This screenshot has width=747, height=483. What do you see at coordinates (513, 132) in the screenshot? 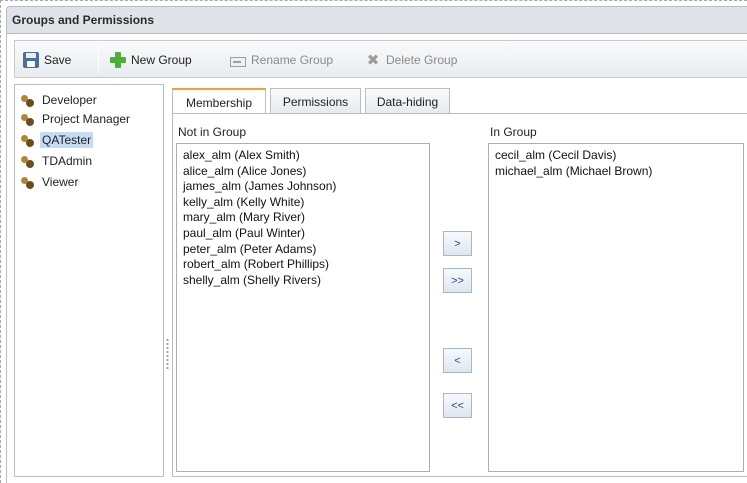
I see `in-group-label: In Group` at bounding box center [513, 132].